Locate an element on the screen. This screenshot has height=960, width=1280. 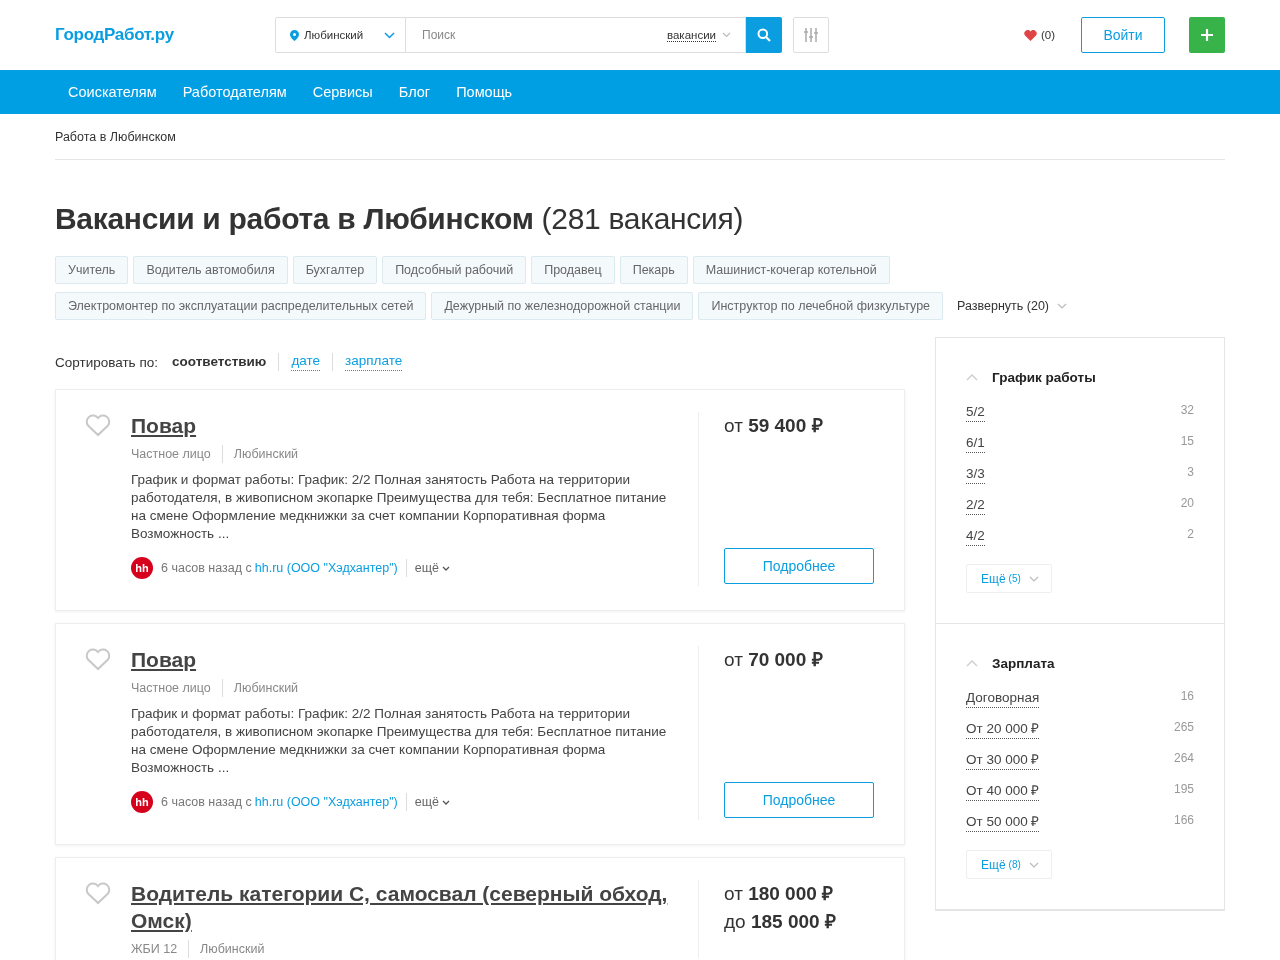
sliders-icon is located at coordinates (811, 35).